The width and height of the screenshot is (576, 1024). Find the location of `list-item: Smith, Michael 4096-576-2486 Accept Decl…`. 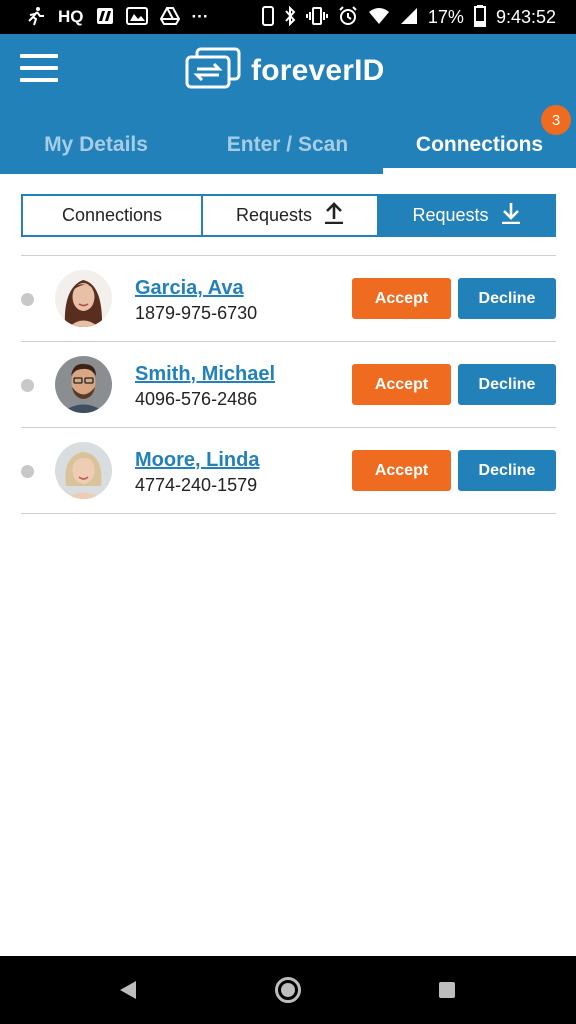

list-item: Smith, Michael 4096-576-2486 Accept Decl… is located at coordinates (288, 384).